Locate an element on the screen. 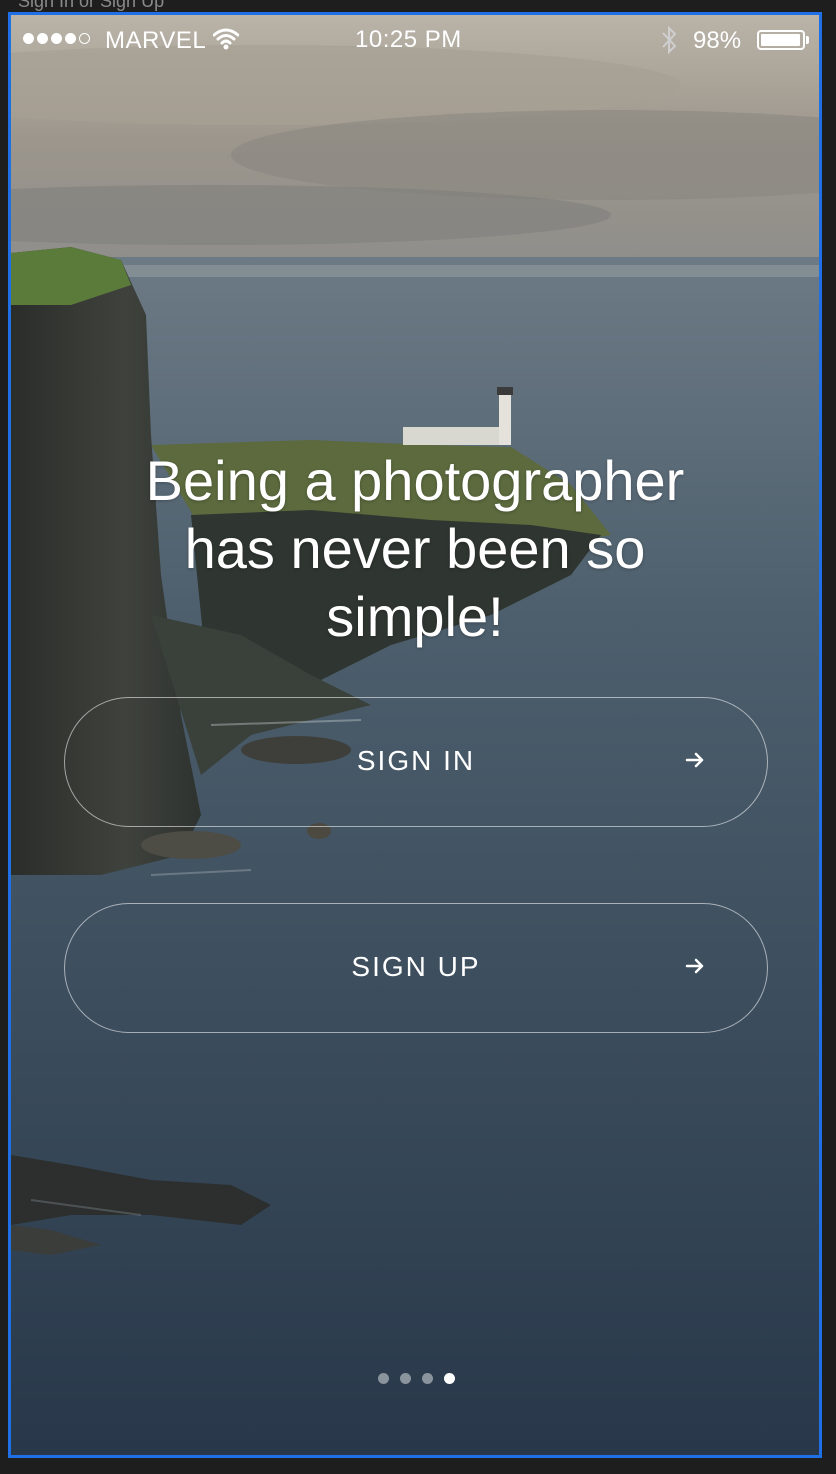 This screenshot has width=836, height=1474. headline-line: simple! is located at coordinates (415, 616).